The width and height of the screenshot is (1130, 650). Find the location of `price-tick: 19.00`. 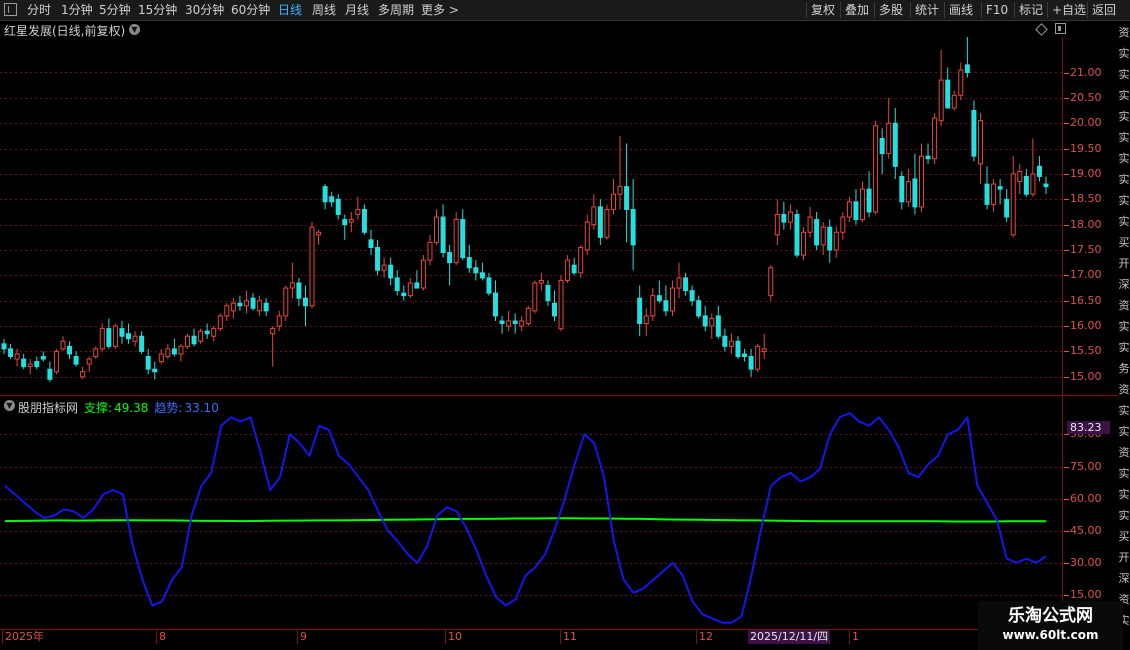

price-tick: 19.00 is located at coordinates (1083, 173).